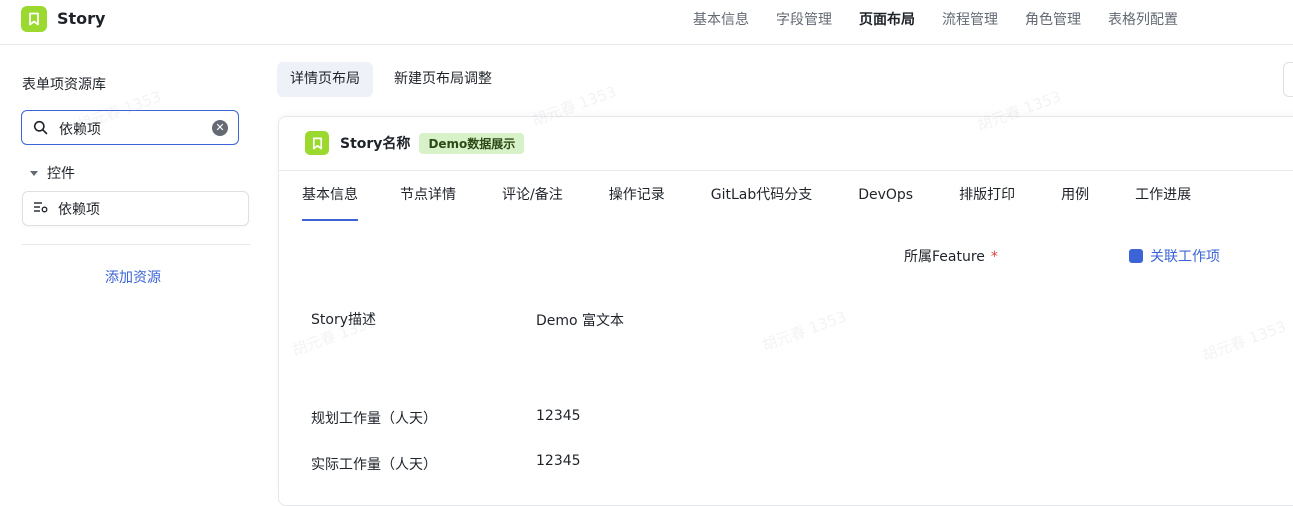 Image resolution: width=1293 pixels, height=506 pixels. What do you see at coordinates (1053, 19) in the screenshot?
I see `topnav-roles: 角色管理` at bounding box center [1053, 19].